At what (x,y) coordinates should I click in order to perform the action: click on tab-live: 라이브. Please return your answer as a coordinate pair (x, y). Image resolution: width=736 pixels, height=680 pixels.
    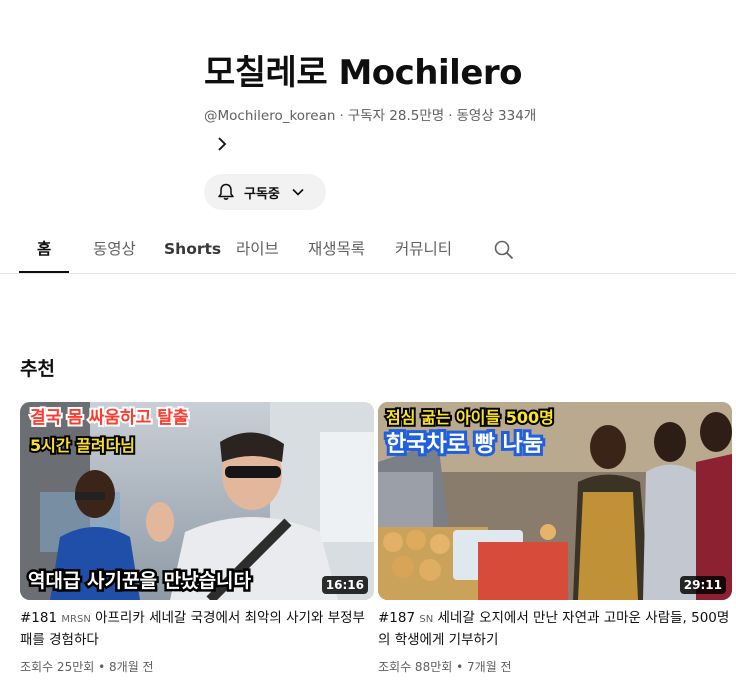
    Looking at the image, I should click on (257, 249).